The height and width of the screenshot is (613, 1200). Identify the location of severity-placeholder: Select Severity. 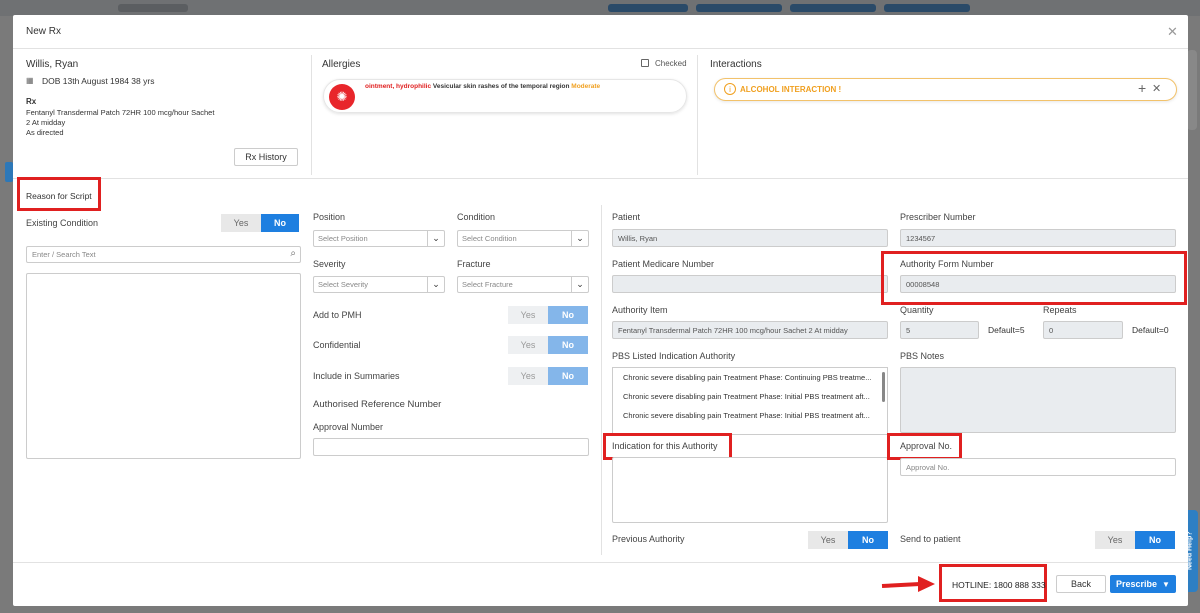
(343, 284).